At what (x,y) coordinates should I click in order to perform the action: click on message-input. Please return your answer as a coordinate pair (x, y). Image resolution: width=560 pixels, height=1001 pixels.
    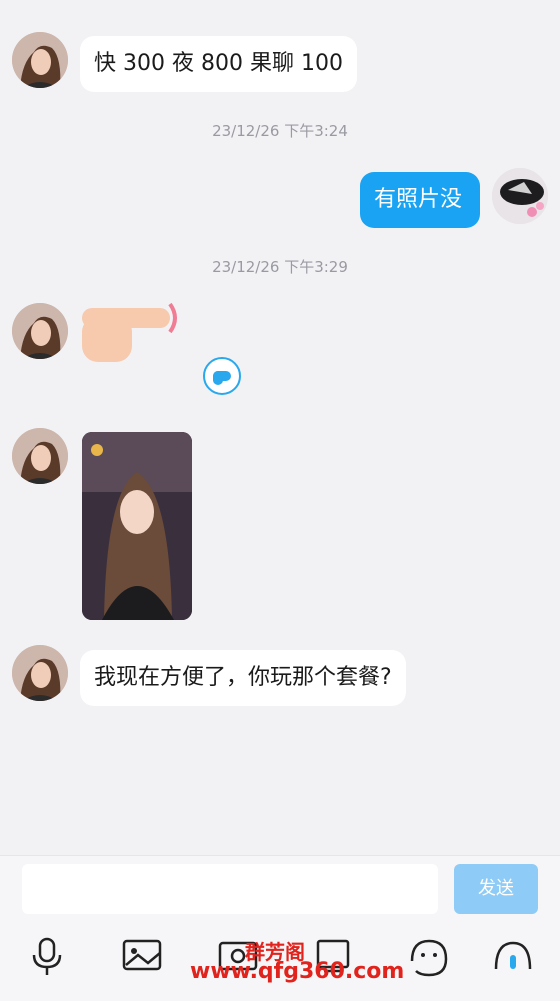
    Looking at the image, I should click on (230, 889).